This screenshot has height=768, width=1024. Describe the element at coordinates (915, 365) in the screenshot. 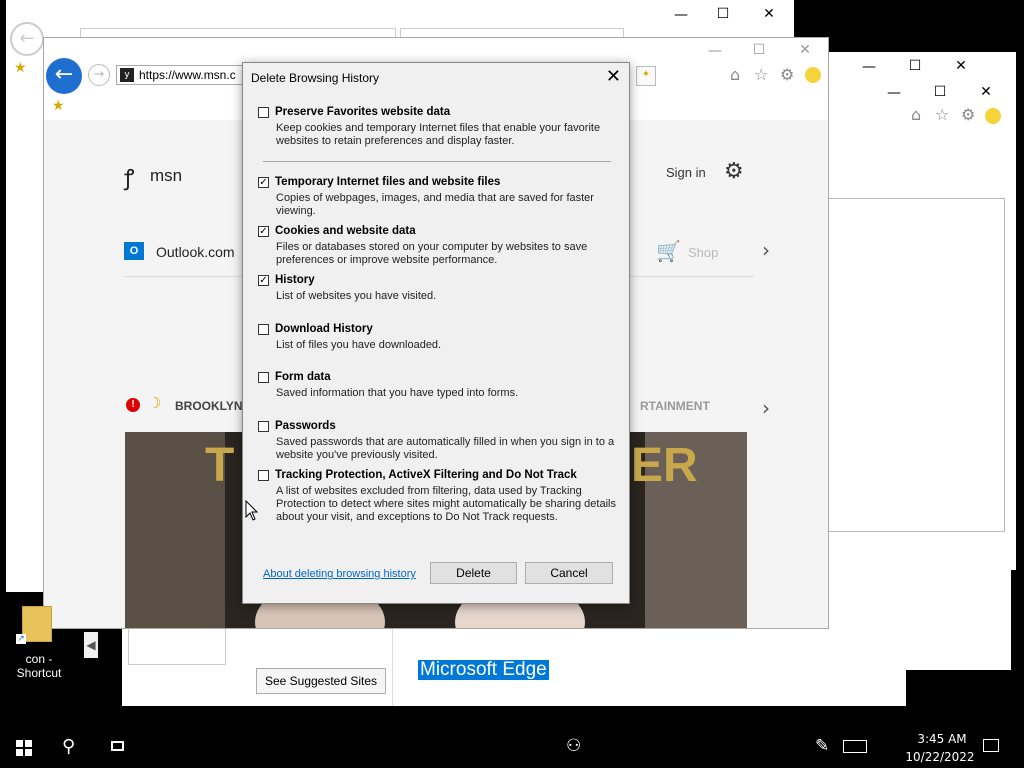

I see `page-frame` at that location.